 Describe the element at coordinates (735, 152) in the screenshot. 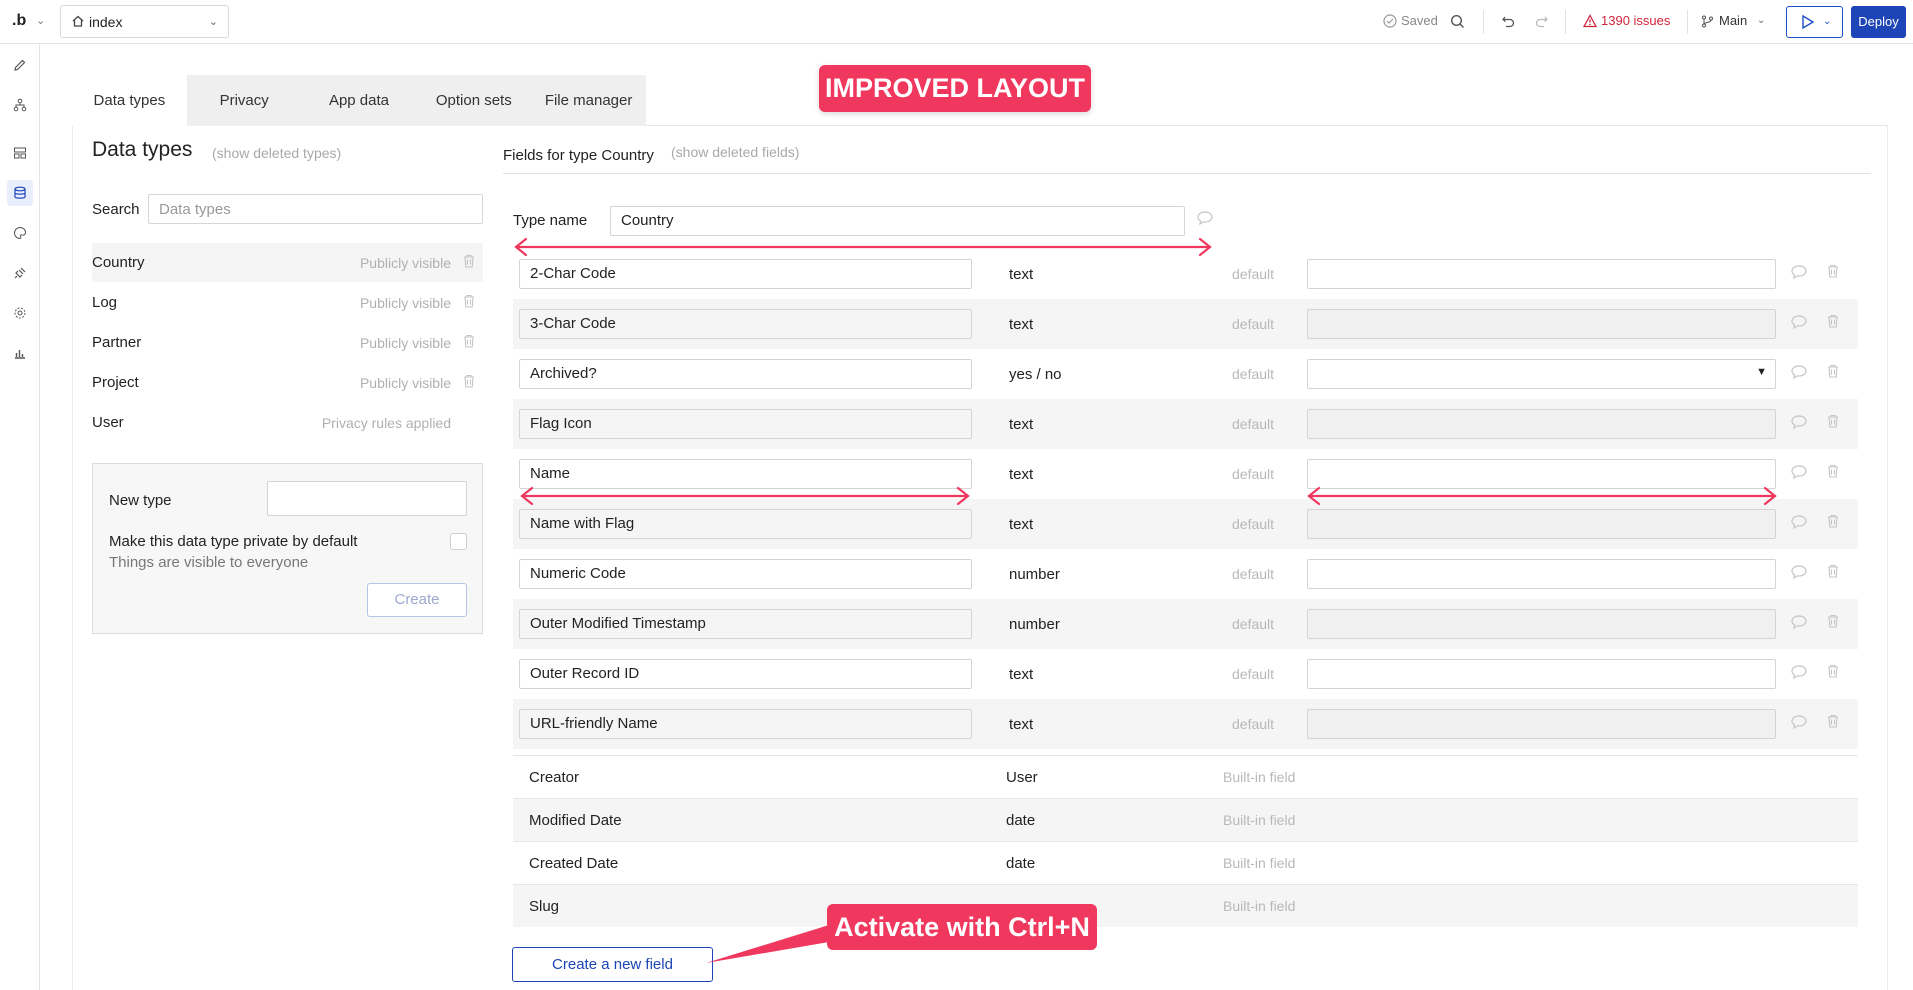

I see `show-deleted-fields-link: (show deleted fields)` at that location.